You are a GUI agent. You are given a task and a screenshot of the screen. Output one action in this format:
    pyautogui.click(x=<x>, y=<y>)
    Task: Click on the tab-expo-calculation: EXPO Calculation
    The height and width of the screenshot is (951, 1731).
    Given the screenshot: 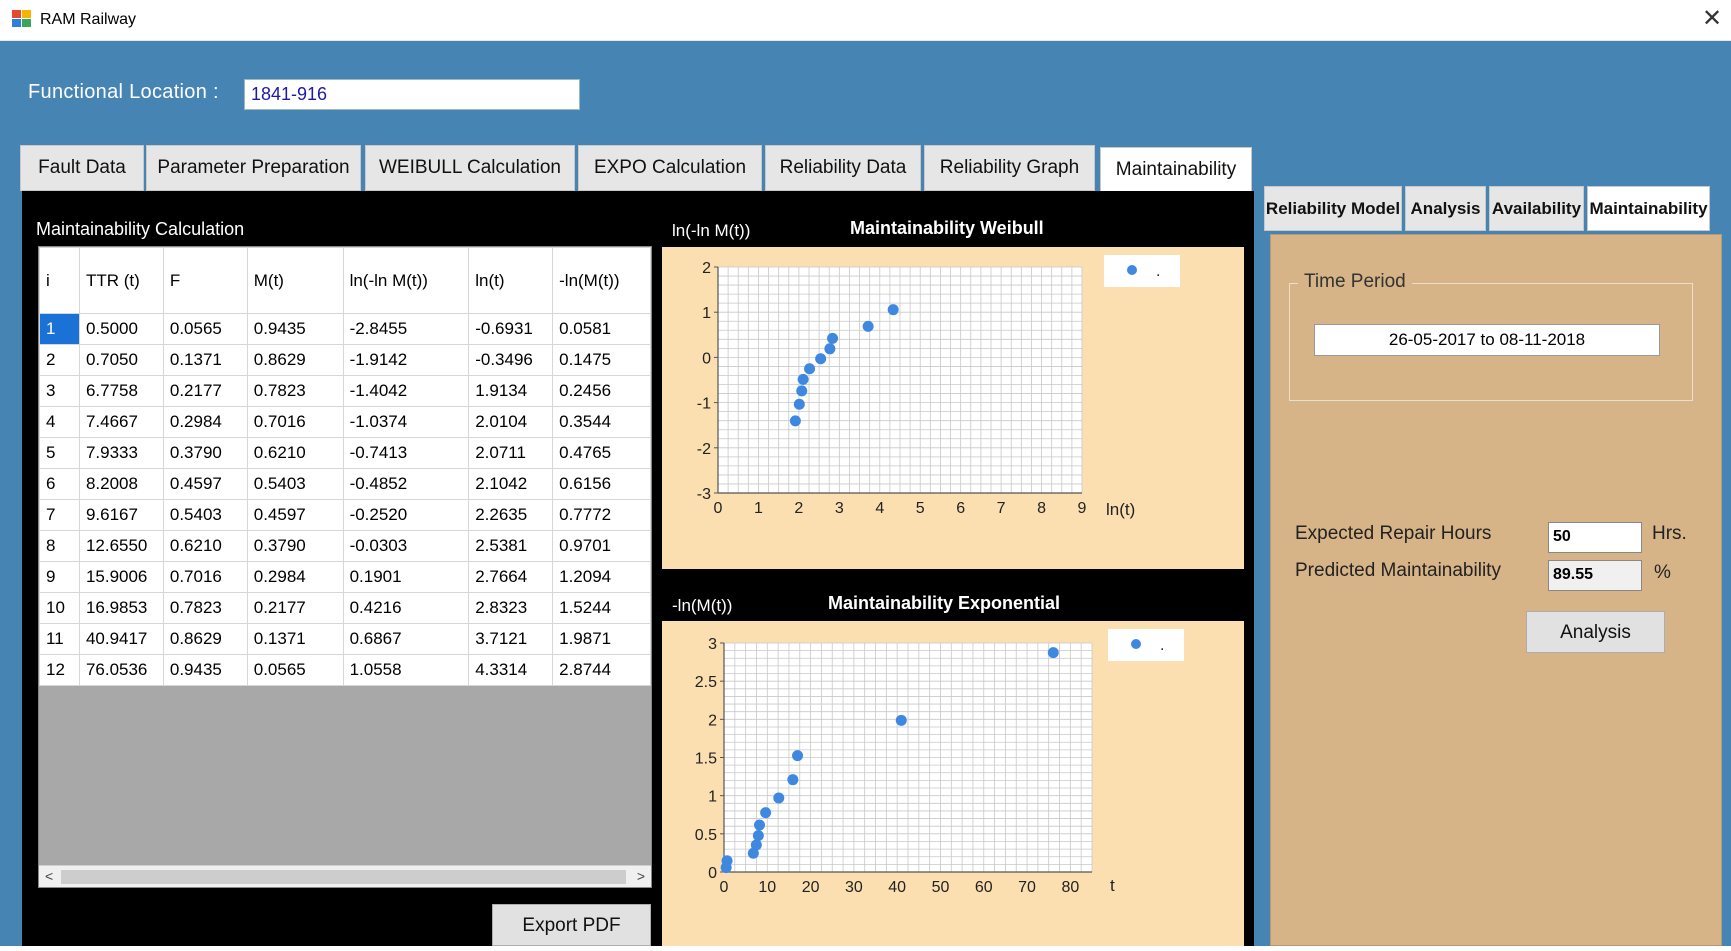 What is the action you would take?
    pyautogui.click(x=670, y=168)
    